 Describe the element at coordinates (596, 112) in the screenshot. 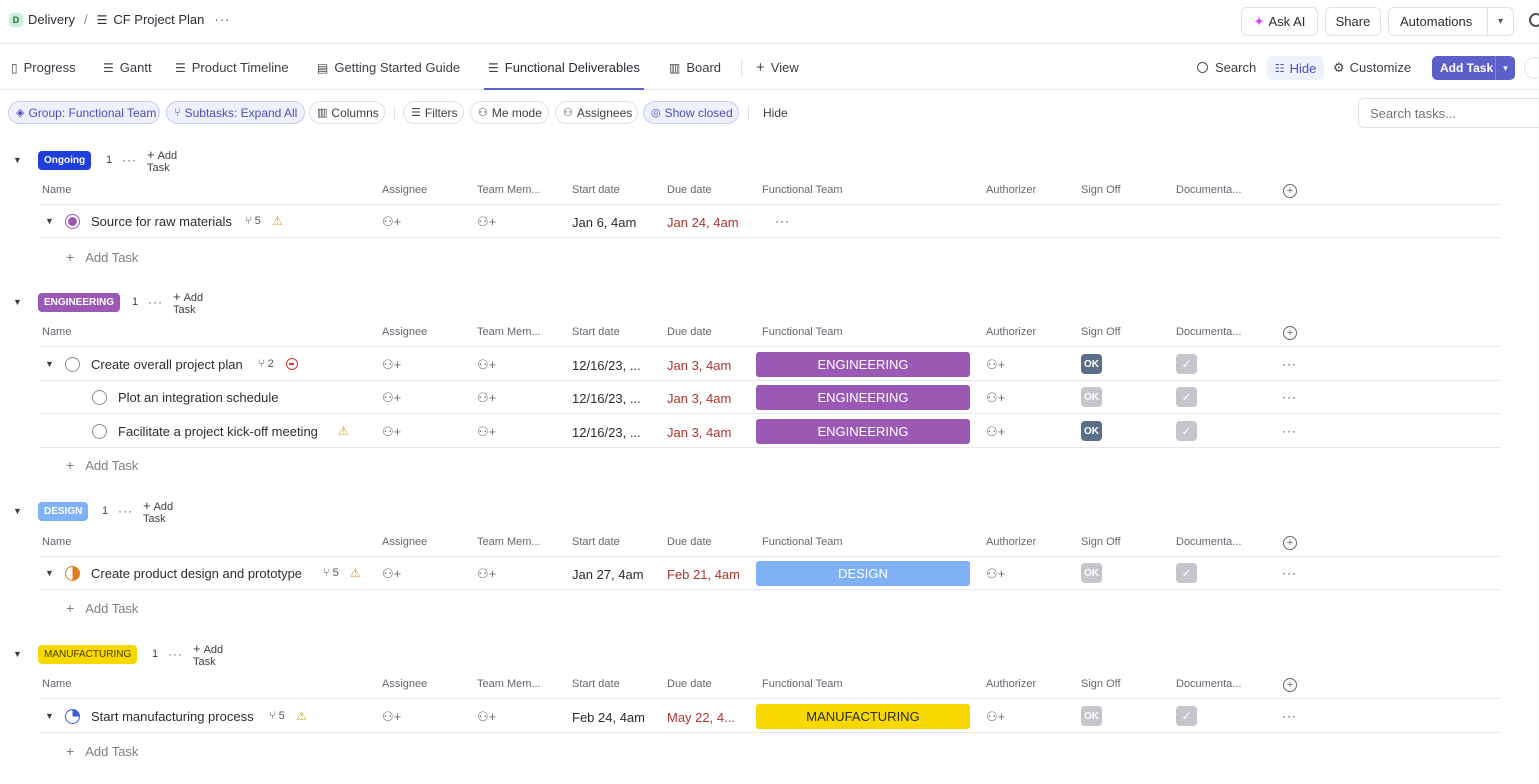

I see `assignees-chip: ⚇ Assignees` at that location.